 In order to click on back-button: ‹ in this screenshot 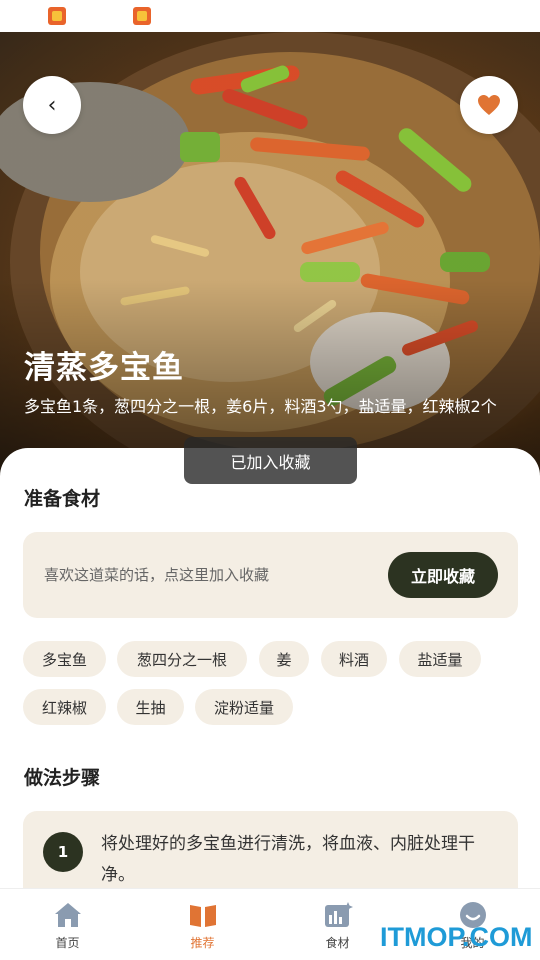, I will do `click(52, 105)`.